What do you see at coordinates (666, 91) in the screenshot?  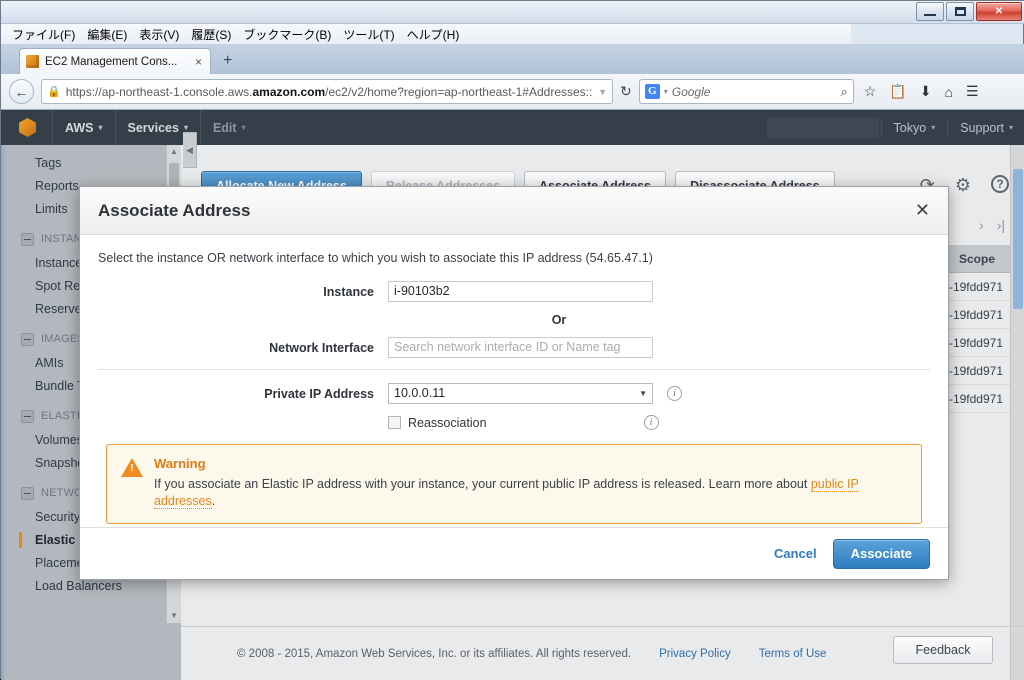 I see `search-engine-caret-icon: ▾` at bounding box center [666, 91].